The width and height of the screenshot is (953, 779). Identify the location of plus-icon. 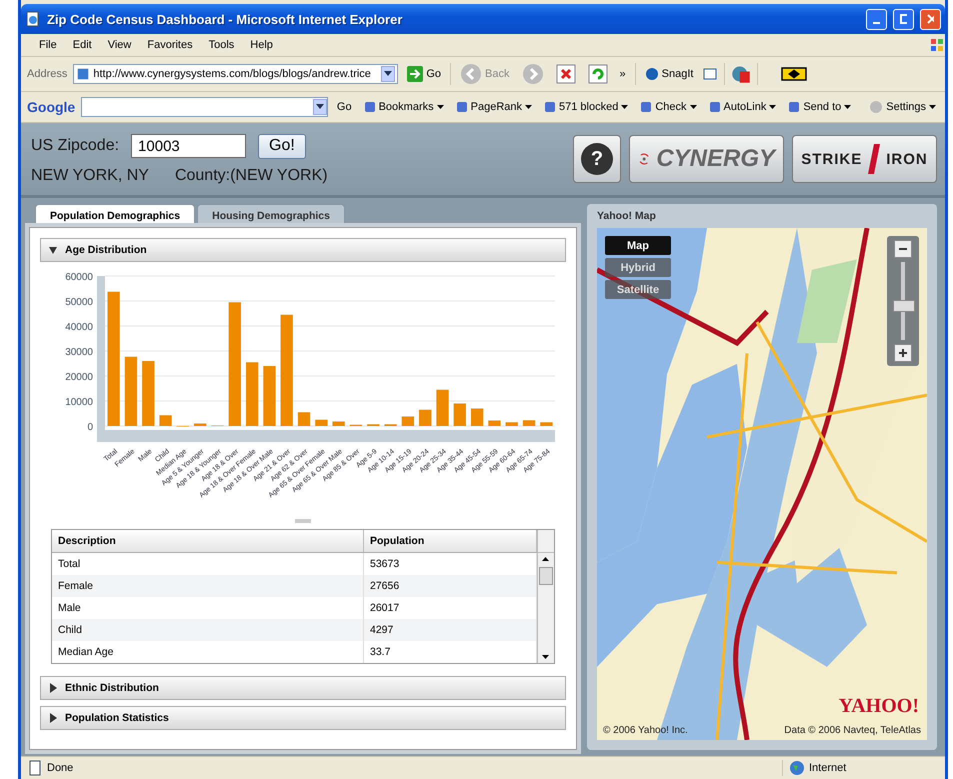
(903, 353).